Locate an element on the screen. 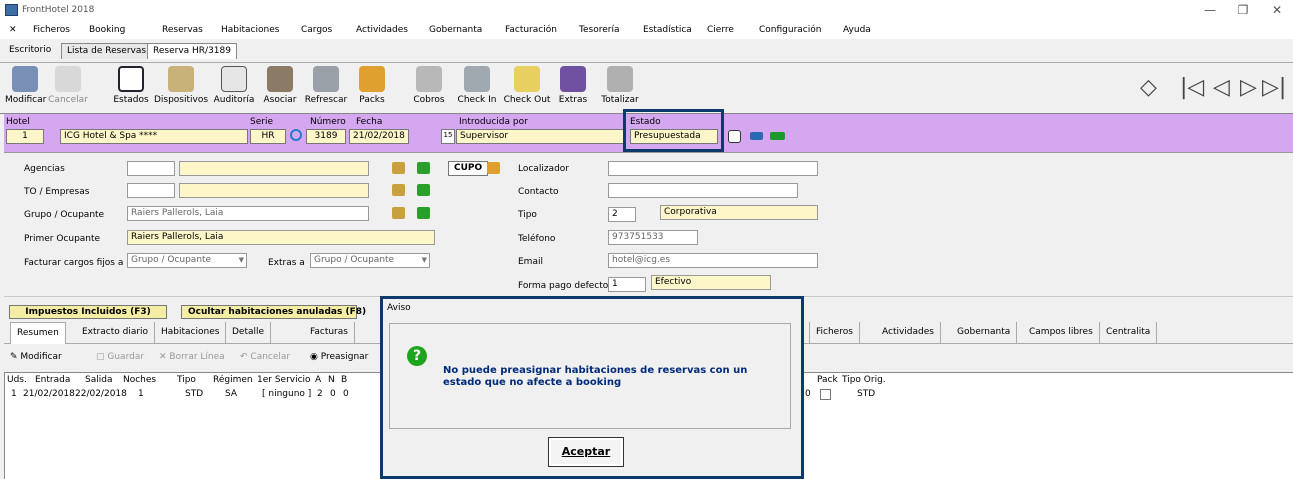 This screenshot has height=479, width=1293. aceptar-button: Aceptar is located at coordinates (586, 452).